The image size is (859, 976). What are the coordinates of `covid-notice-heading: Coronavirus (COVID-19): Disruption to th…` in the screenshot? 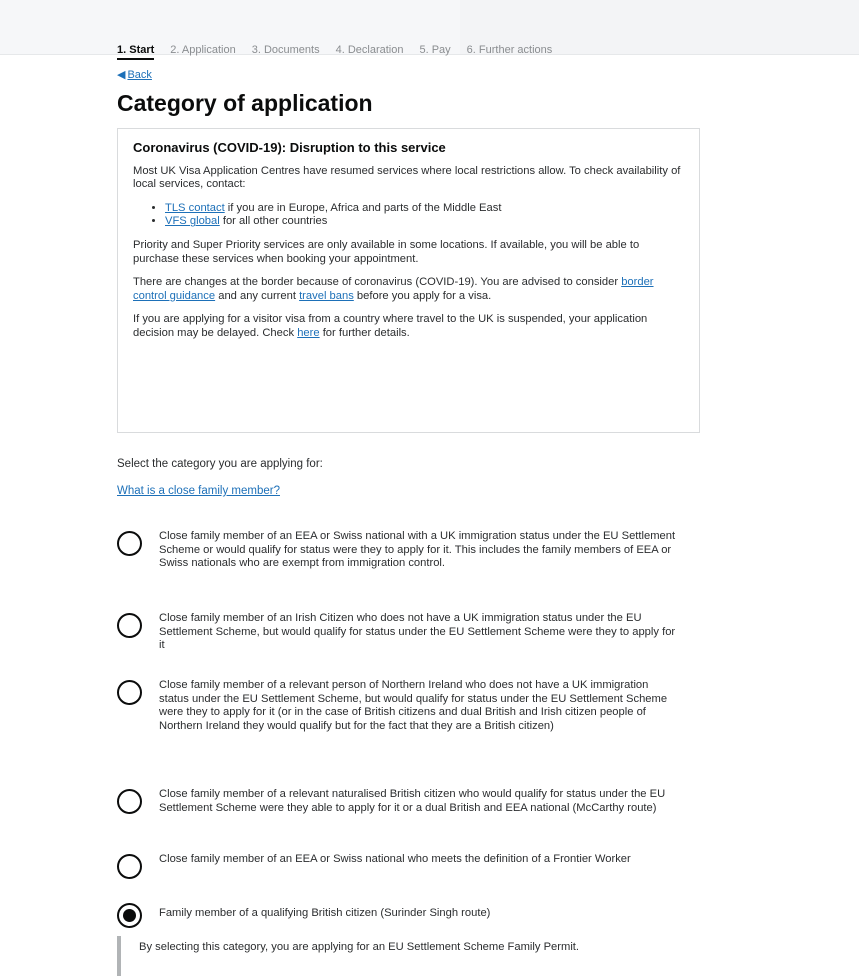 It's located at (289, 147).